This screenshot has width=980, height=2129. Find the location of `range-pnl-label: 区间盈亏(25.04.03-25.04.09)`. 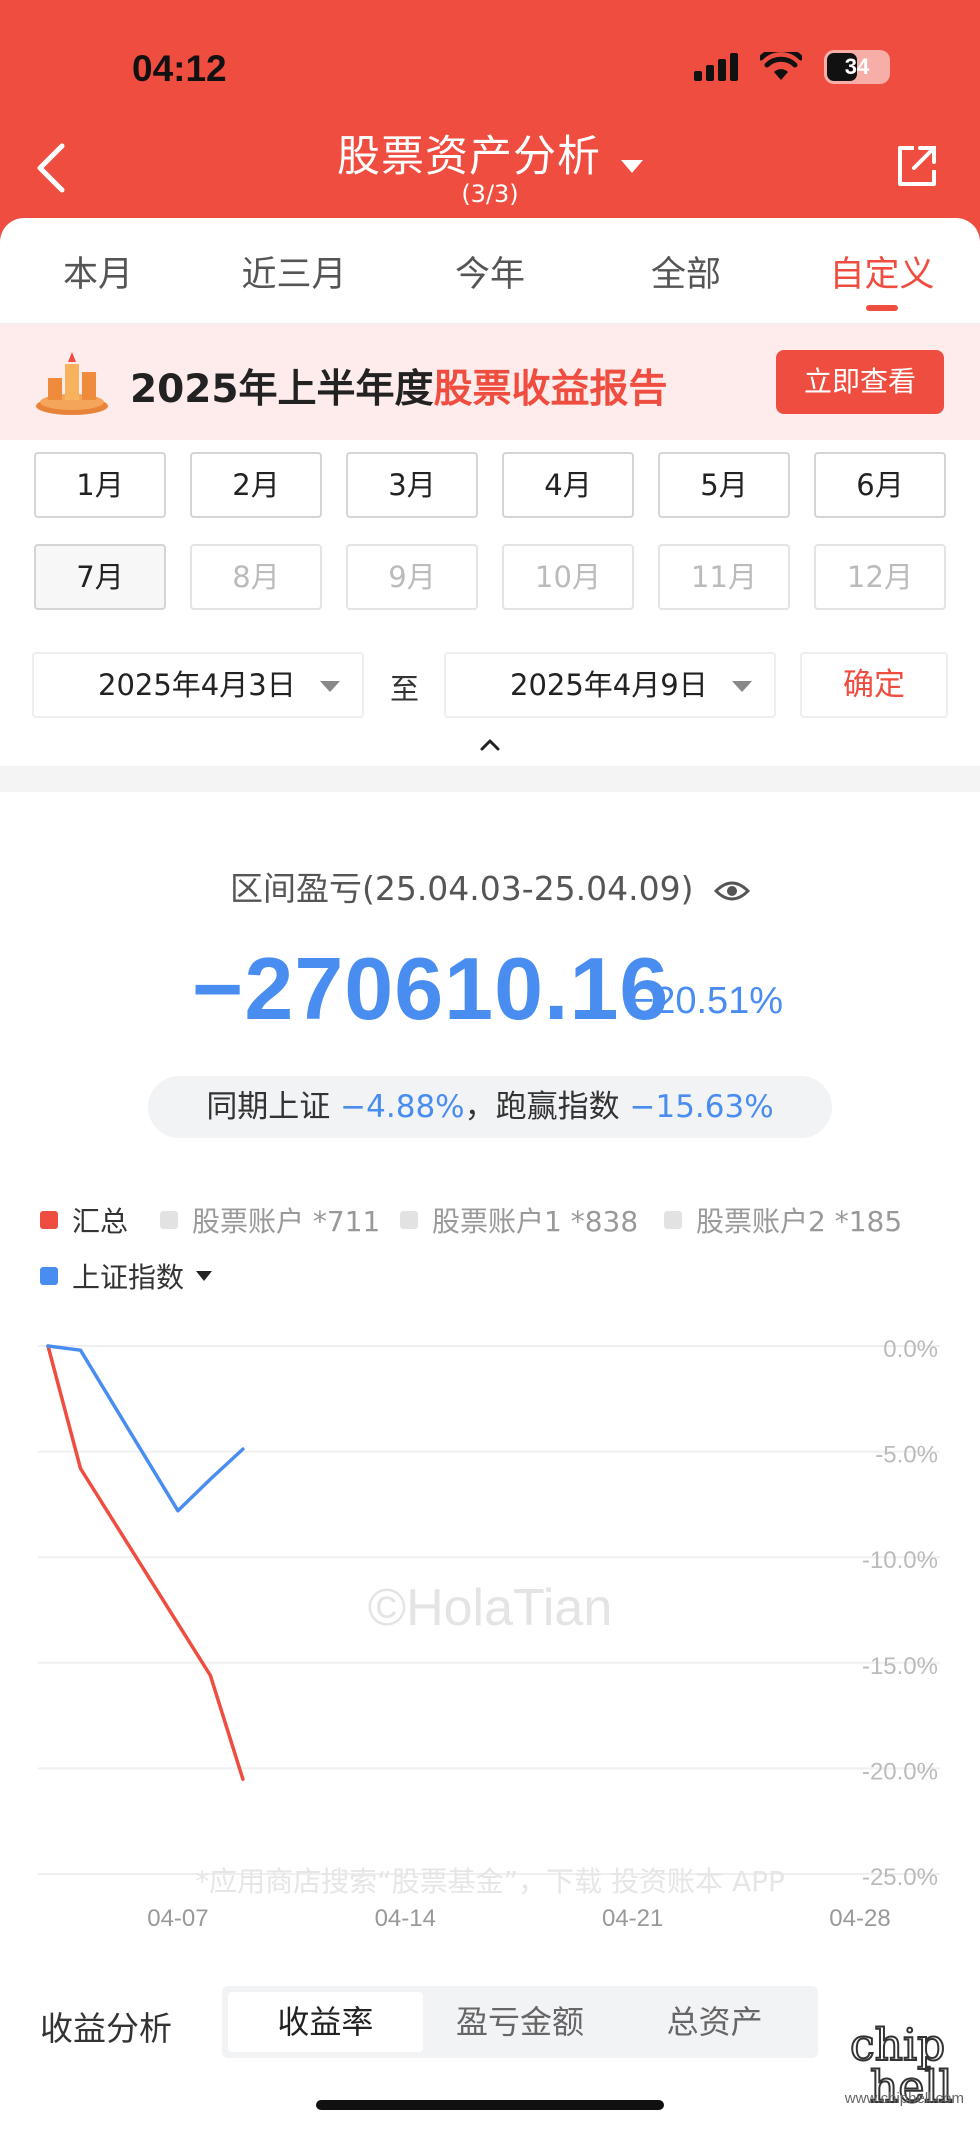

range-pnl-label: 区间盈亏(25.04.03-25.04.09) is located at coordinates (490, 886).